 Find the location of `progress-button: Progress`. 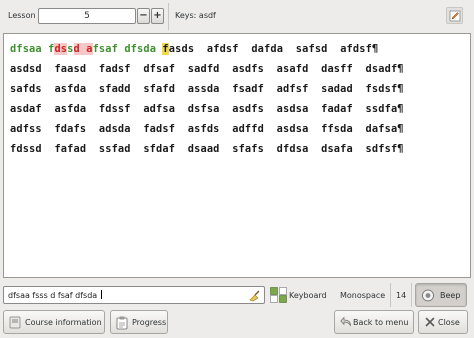

progress-button: Progress is located at coordinates (139, 322).